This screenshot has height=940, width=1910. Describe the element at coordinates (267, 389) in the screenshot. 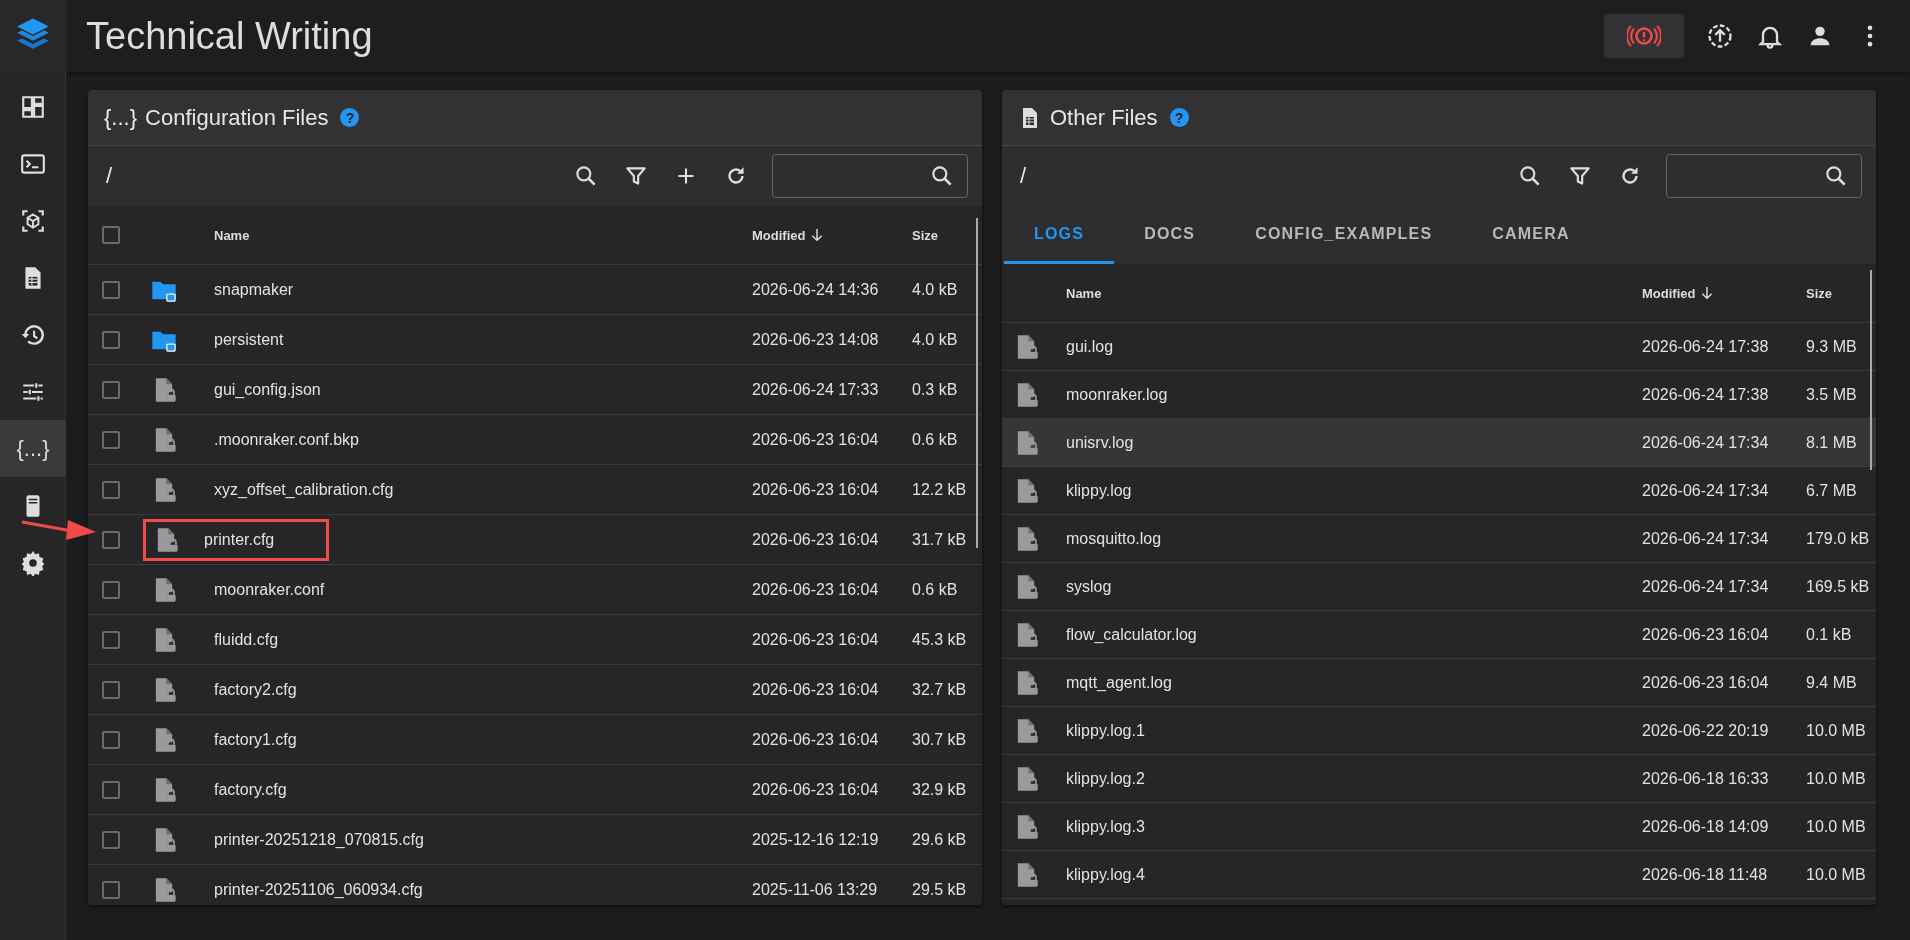

I see `file-name: gui_config.json` at that location.